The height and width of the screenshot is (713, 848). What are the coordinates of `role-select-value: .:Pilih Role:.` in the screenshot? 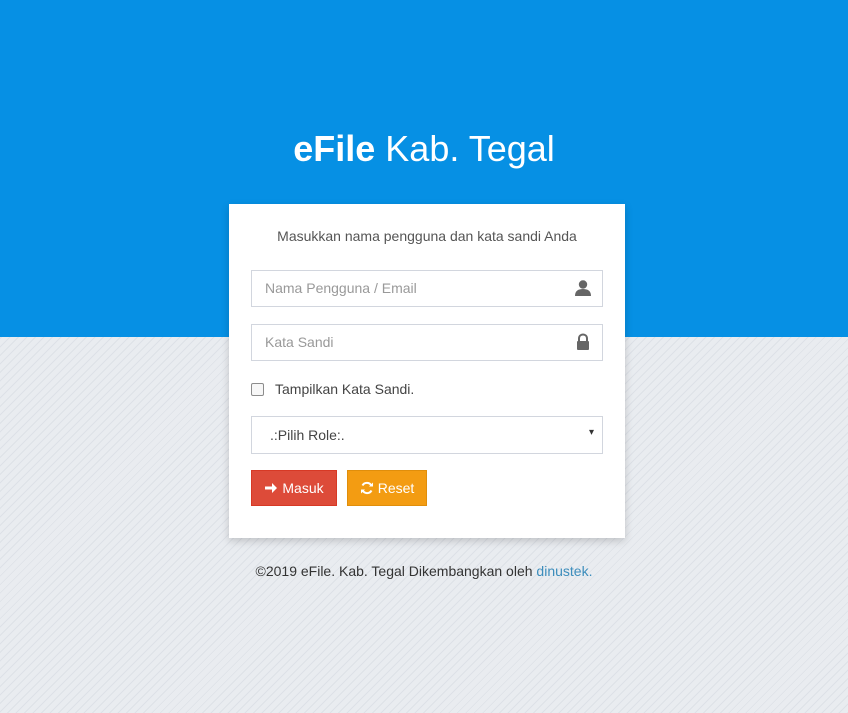 It's located at (307, 435).